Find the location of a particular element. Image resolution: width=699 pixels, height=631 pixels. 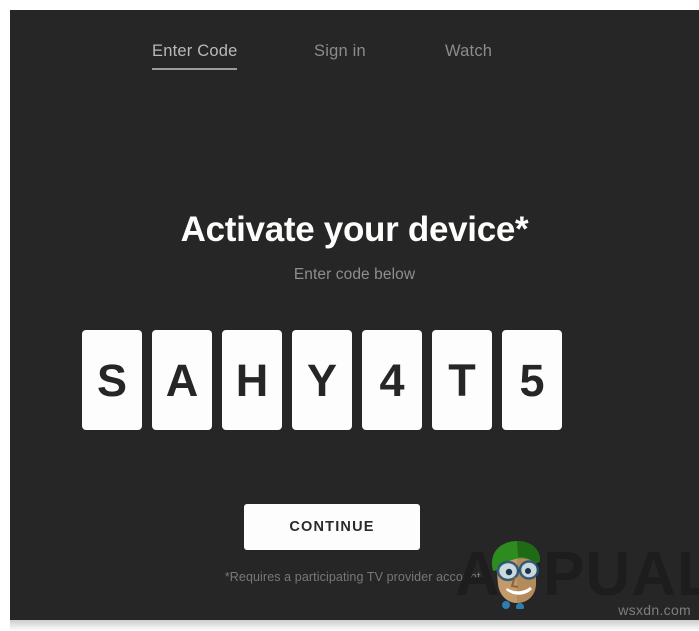

code-char-box: H is located at coordinates (252, 380).